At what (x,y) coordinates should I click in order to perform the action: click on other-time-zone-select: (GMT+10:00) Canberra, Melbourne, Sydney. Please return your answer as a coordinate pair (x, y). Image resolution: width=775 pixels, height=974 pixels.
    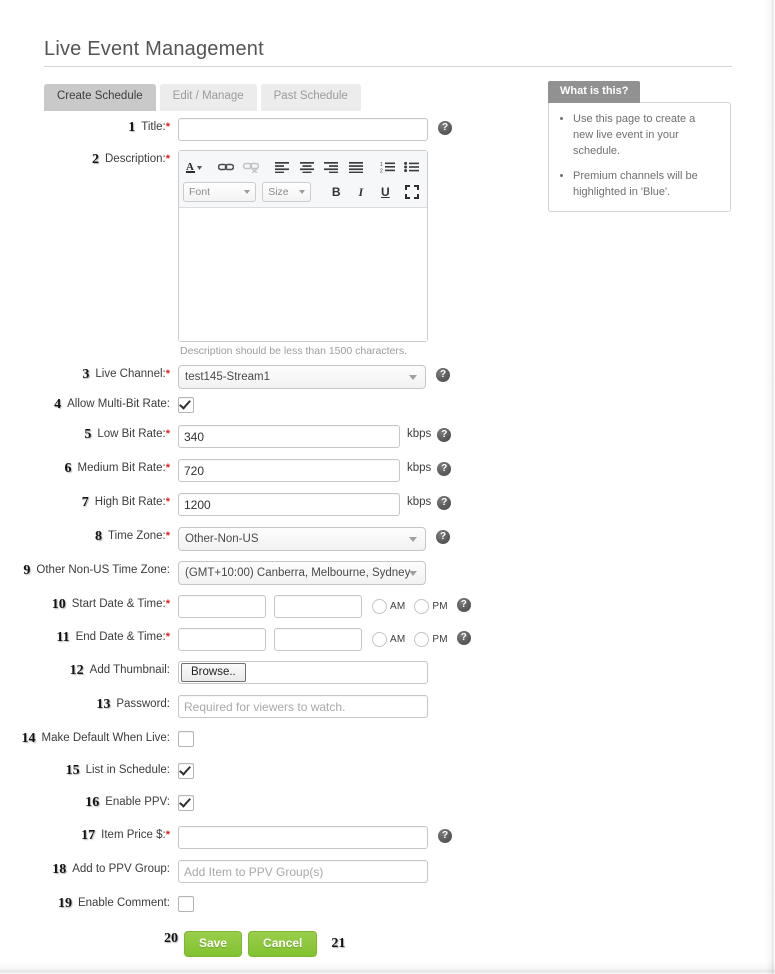
    Looking at the image, I should click on (302, 573).